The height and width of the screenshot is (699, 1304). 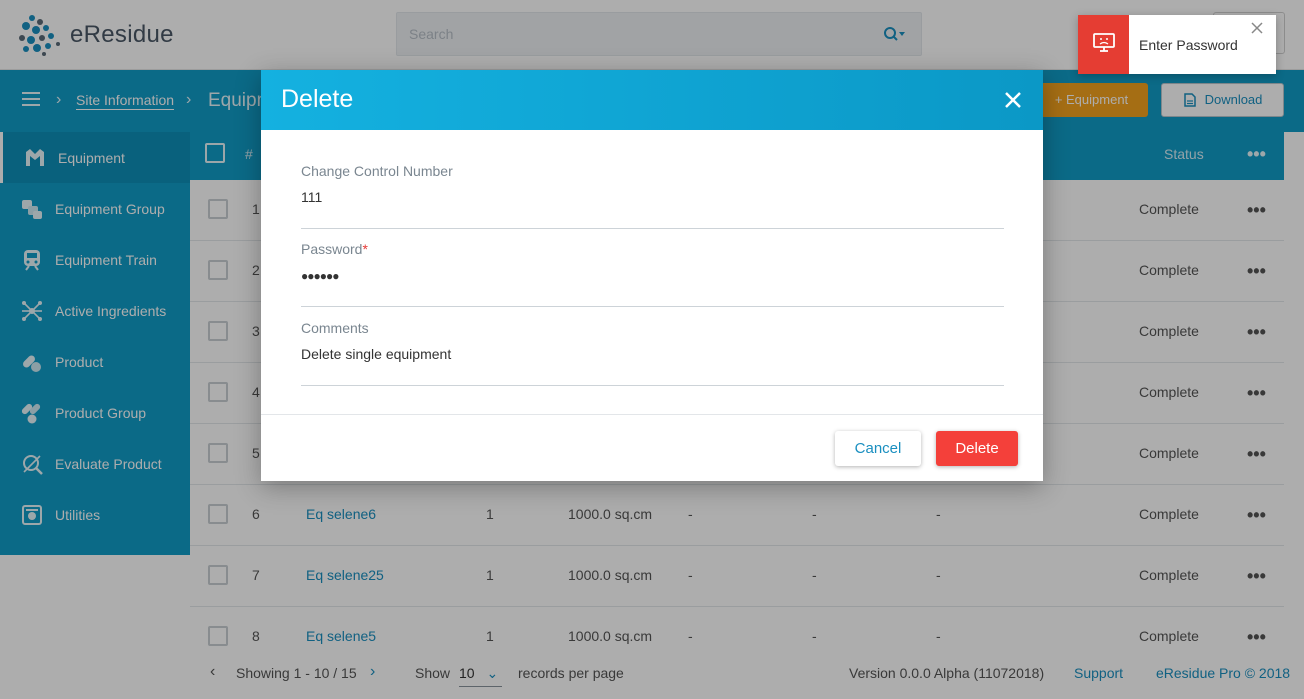 I want to click on comments-input: Delete single equipment, so click(x=376, y=354).